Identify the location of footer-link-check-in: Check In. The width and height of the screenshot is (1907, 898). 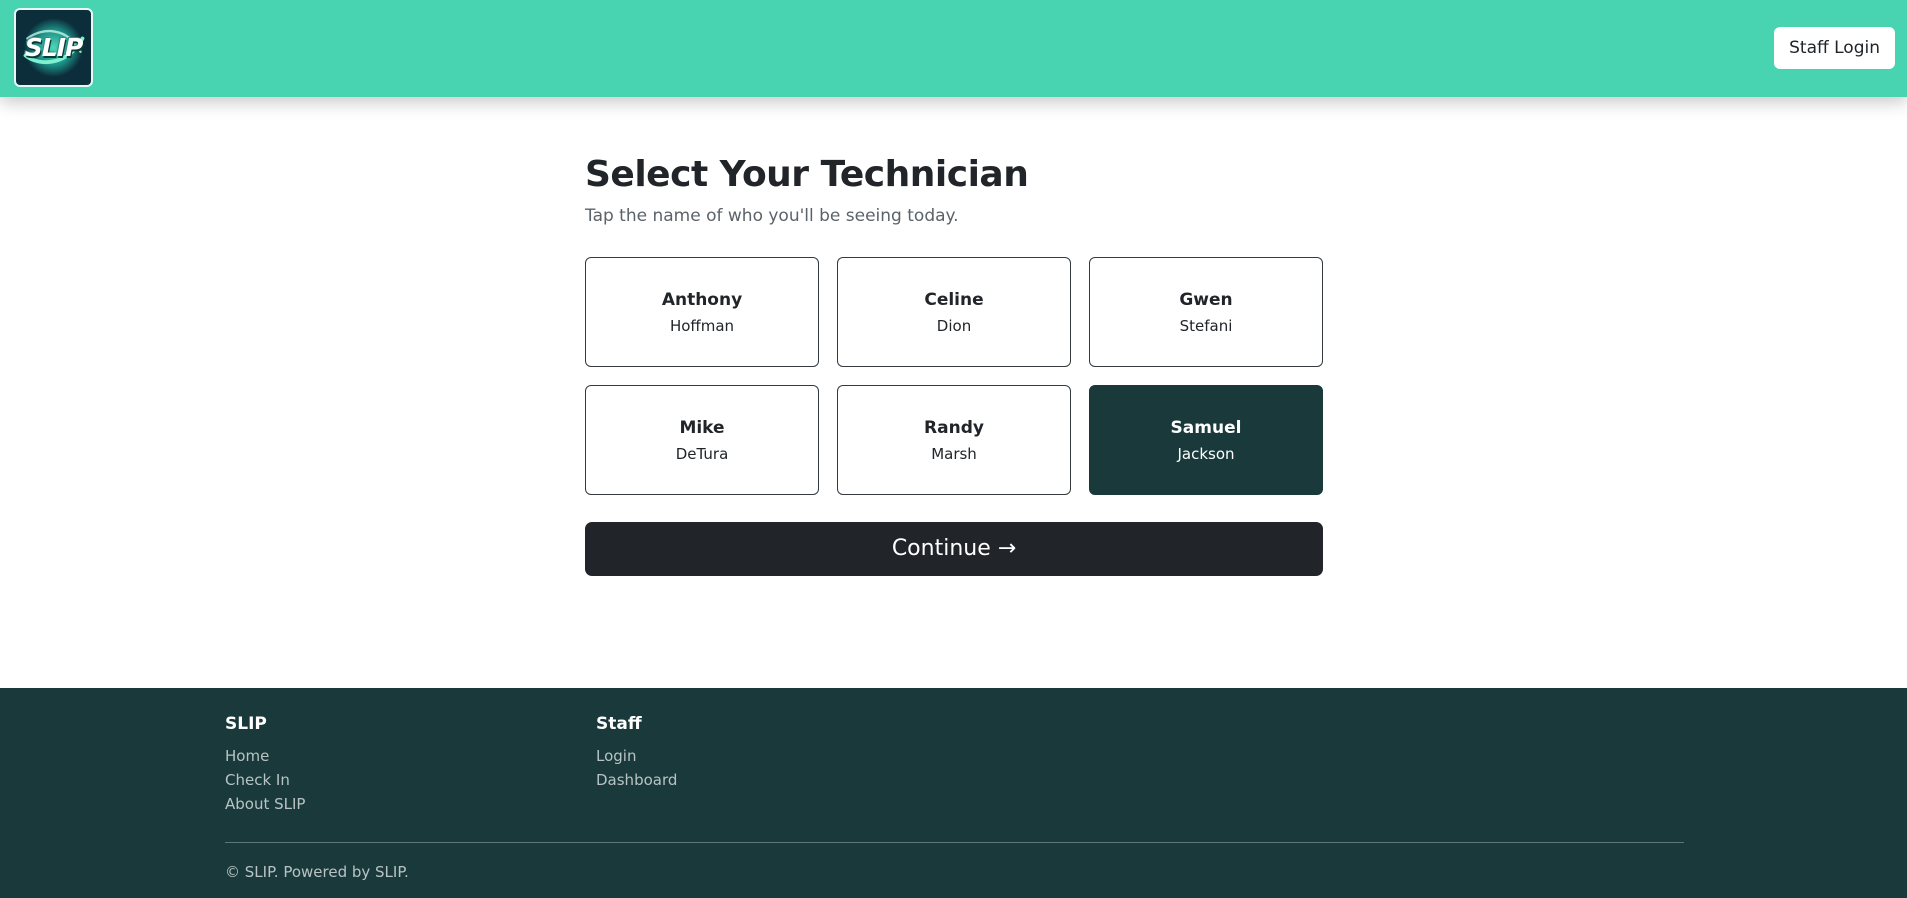
(265, 780).